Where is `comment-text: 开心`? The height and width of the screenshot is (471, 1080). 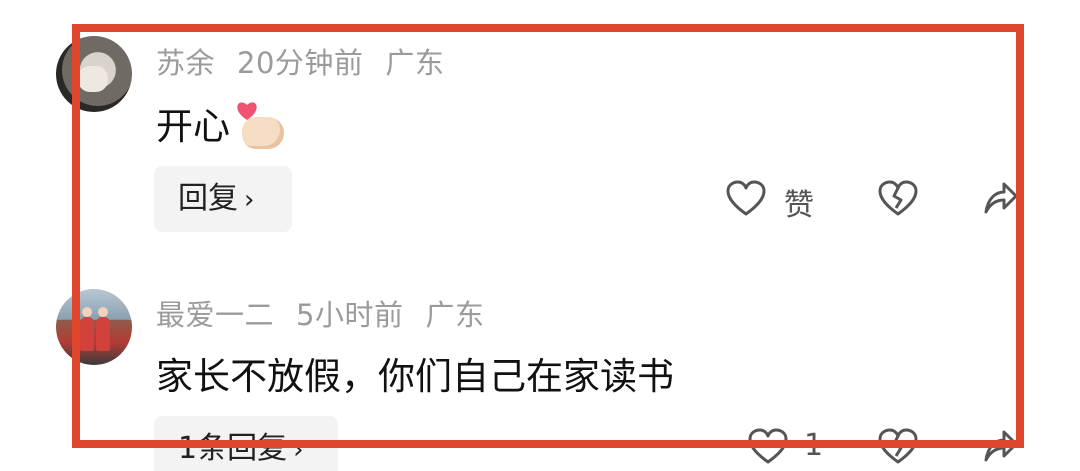
comment-text: 开心 is located at coordinates (222, 124).